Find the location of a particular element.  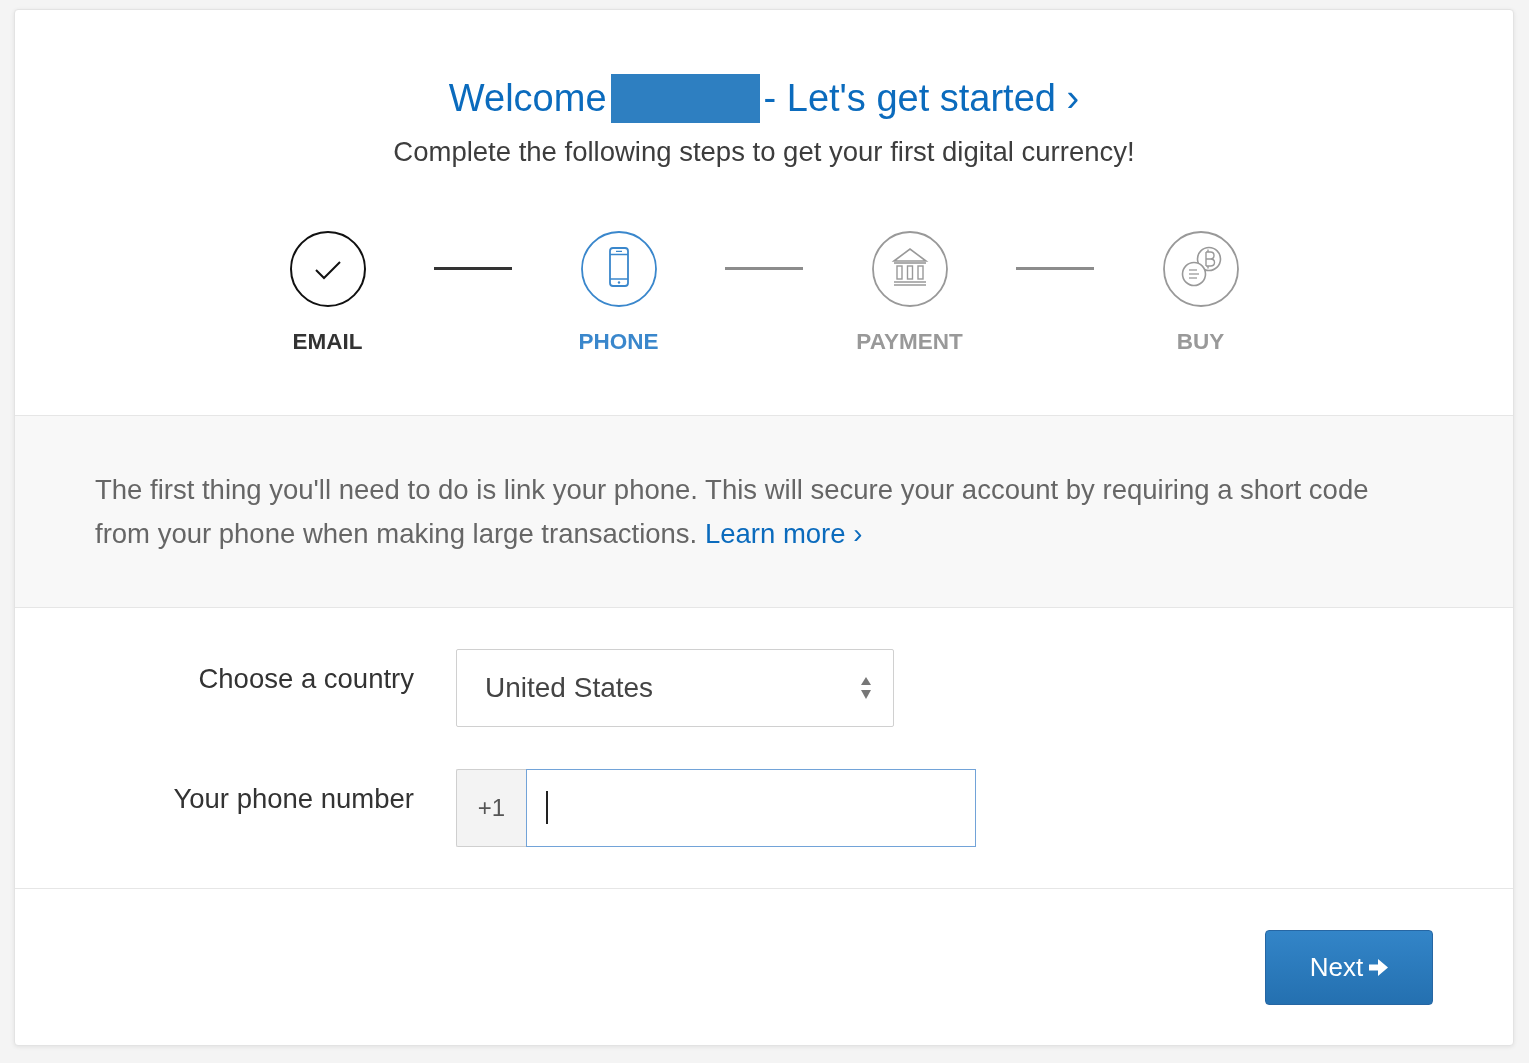

field-label: Your phone number is located at coordinates (293, 798).